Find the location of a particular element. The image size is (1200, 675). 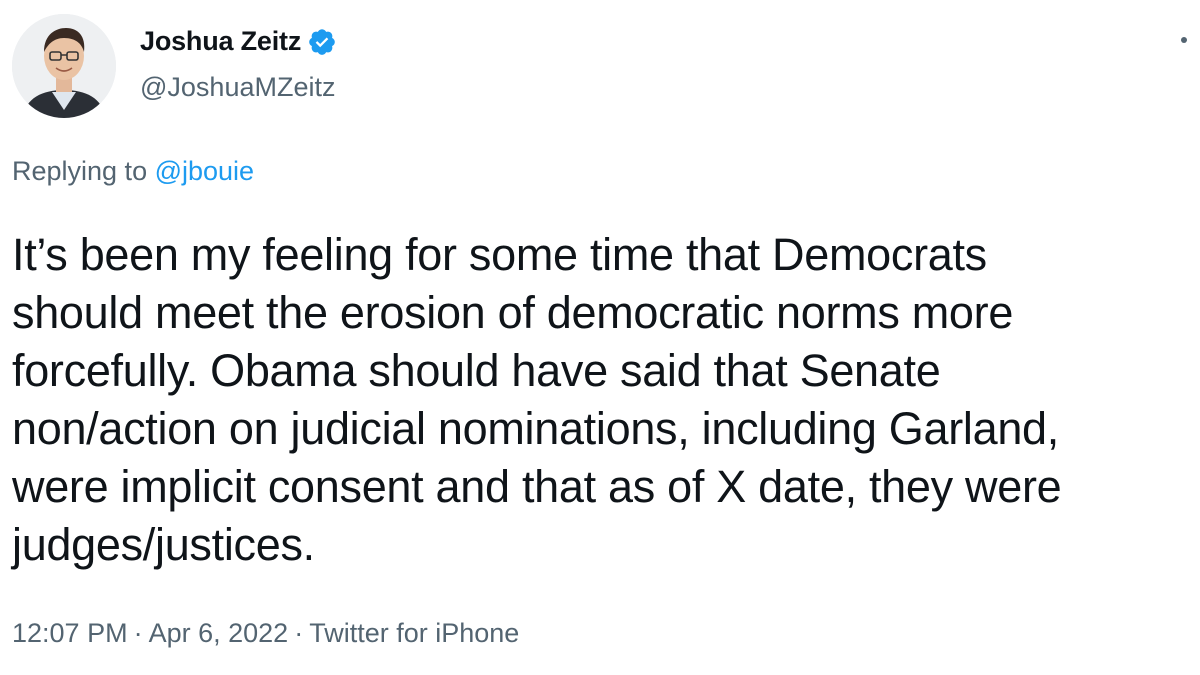

more-options-dot is located at coordinates (1184, 40).